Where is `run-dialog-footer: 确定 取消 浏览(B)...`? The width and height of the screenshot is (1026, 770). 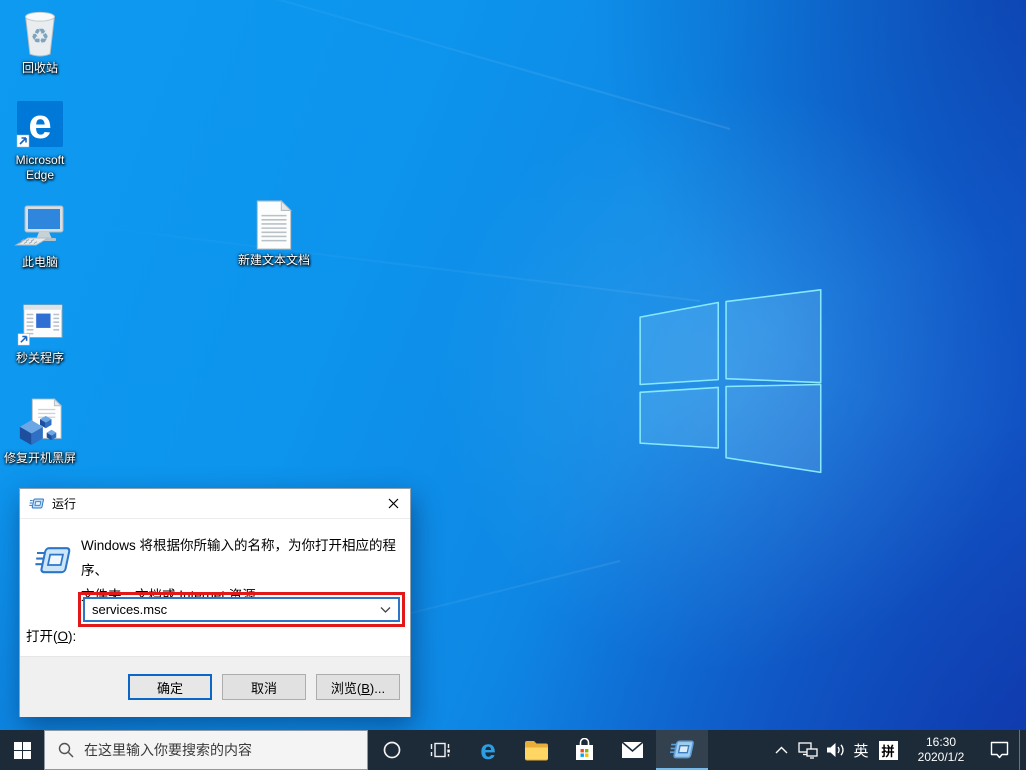 run-dialog-footer: 确定 取消 浏览(B)... is located at coordinates (215, 686).